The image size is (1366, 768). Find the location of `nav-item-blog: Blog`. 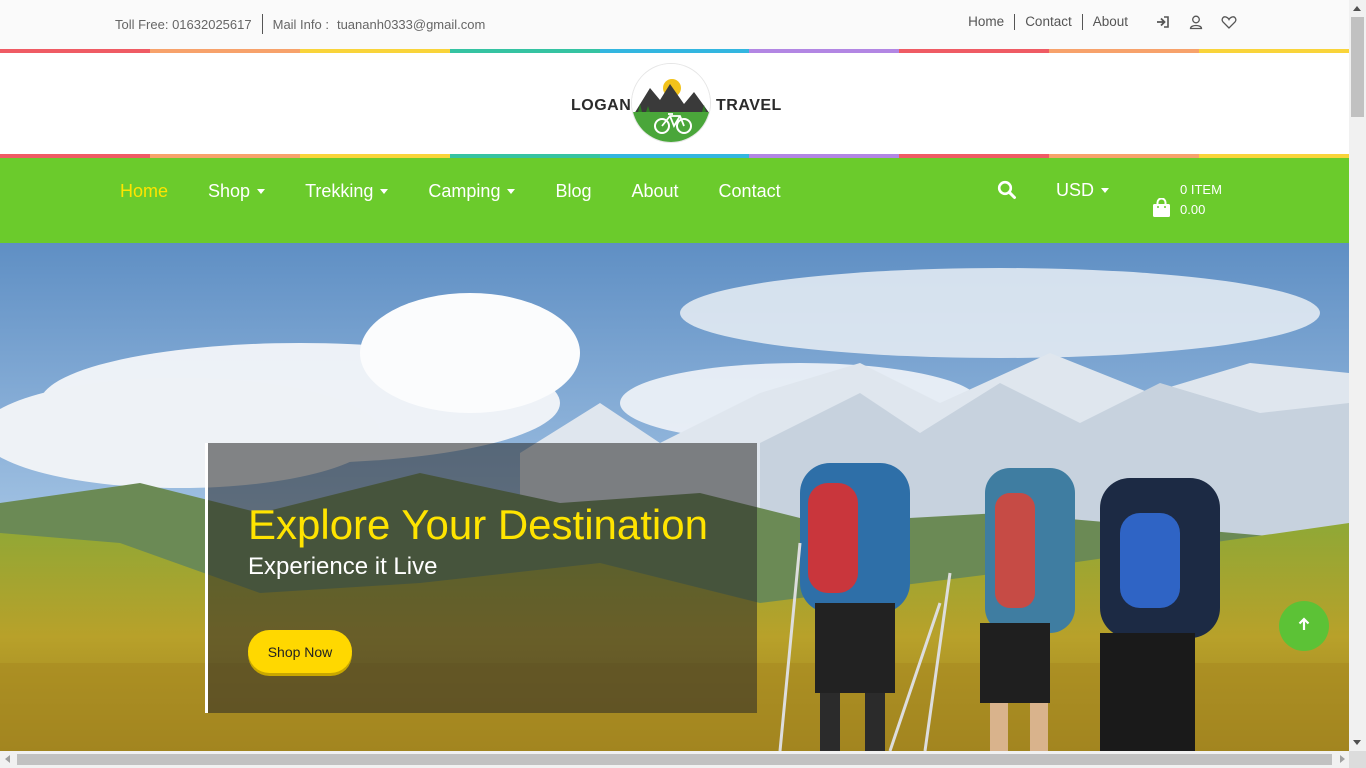

nav-item-blog: Blog is located at coordinates (573, 191).